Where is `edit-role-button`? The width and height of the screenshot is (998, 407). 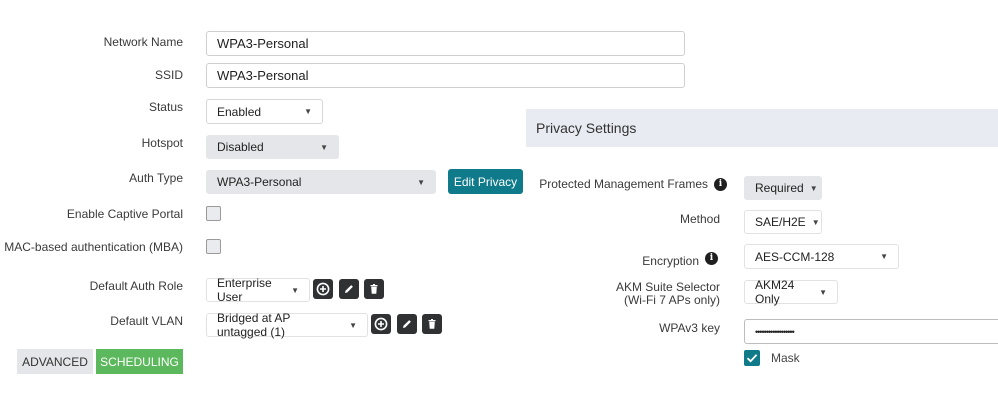
edit-role-button is located at coordinates (349, 289).